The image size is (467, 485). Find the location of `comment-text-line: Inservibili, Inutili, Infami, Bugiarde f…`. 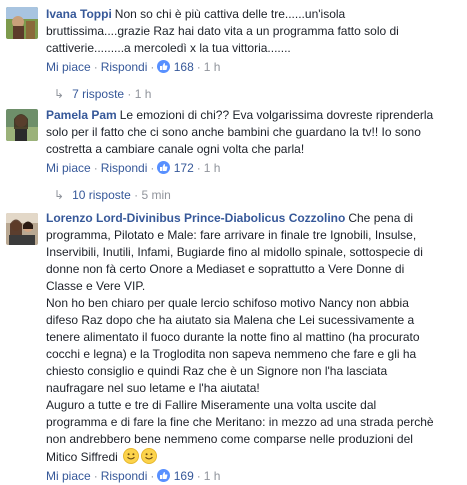

comment-text-line: Inservibili, Inutili, Infami, Bugiarde f… is located at coordinates (234, 252).